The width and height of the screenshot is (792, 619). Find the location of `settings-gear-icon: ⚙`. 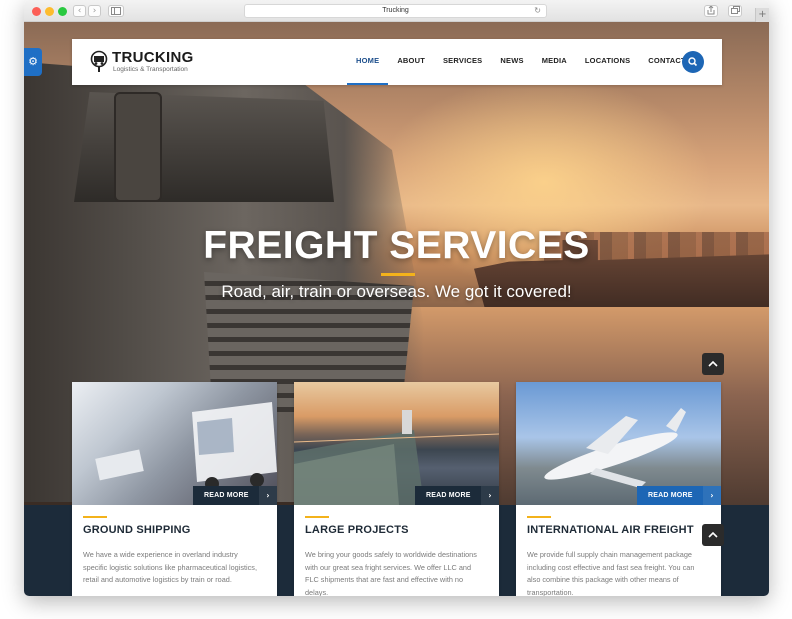

settings-gear-icon: ⚙ is located at coordinates (33, 62).